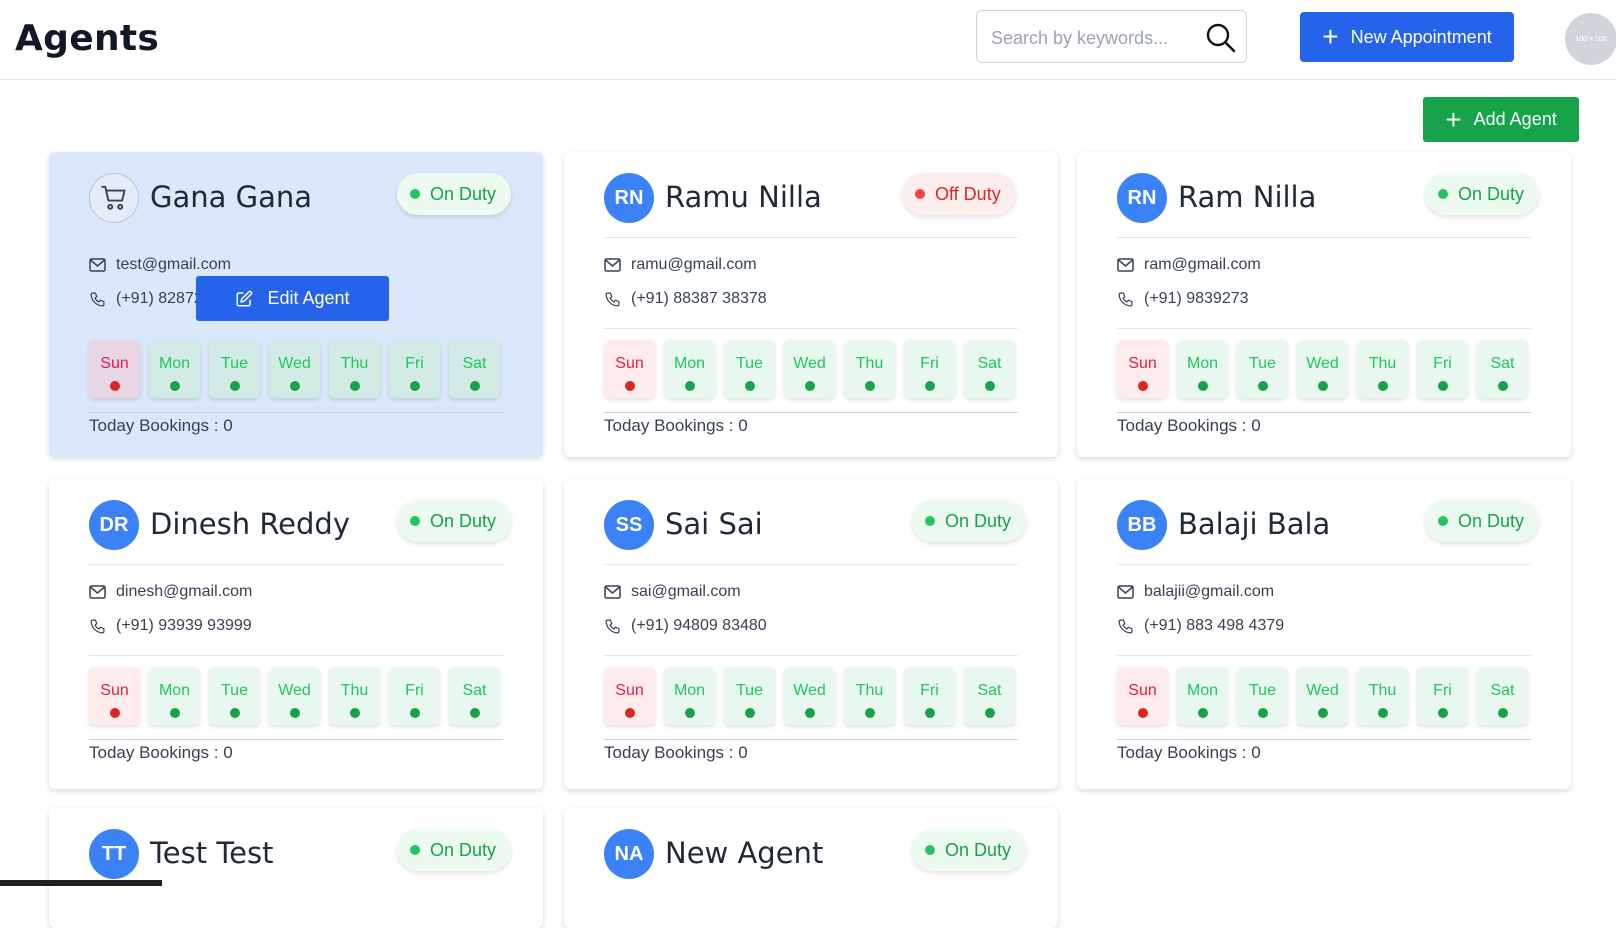 This screenshot has height=928, width=1616. I want to click on agent-phone: (+91) 93939 93999, so click(170, 626).